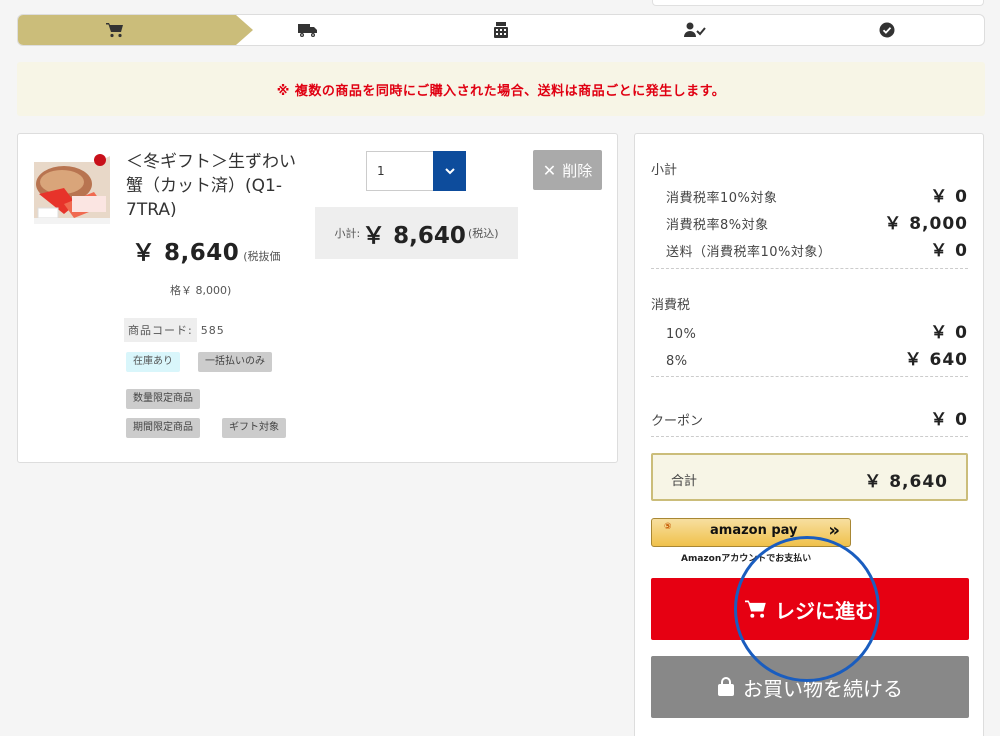 The image size is (1000, 736). Describe the element at coordinates (809, 357) in the screenshot. I see `summary-row-tax8: 8% ￥ 640` at that location.